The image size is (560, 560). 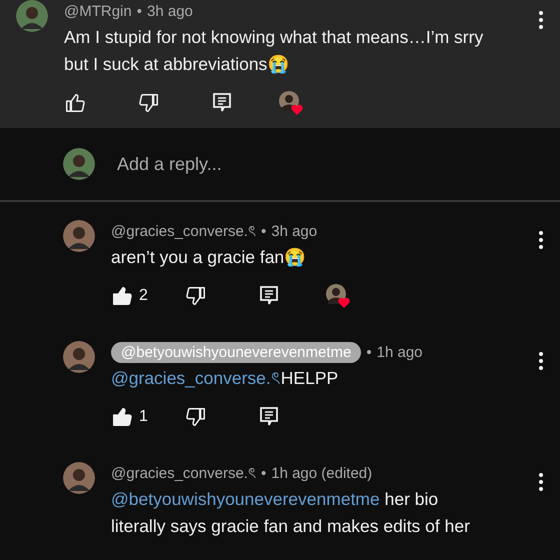 What do you see at coordinates (399, 352) in the screenshot?
I see `timestamp: 1h ago` at bounding box center [399, 352].